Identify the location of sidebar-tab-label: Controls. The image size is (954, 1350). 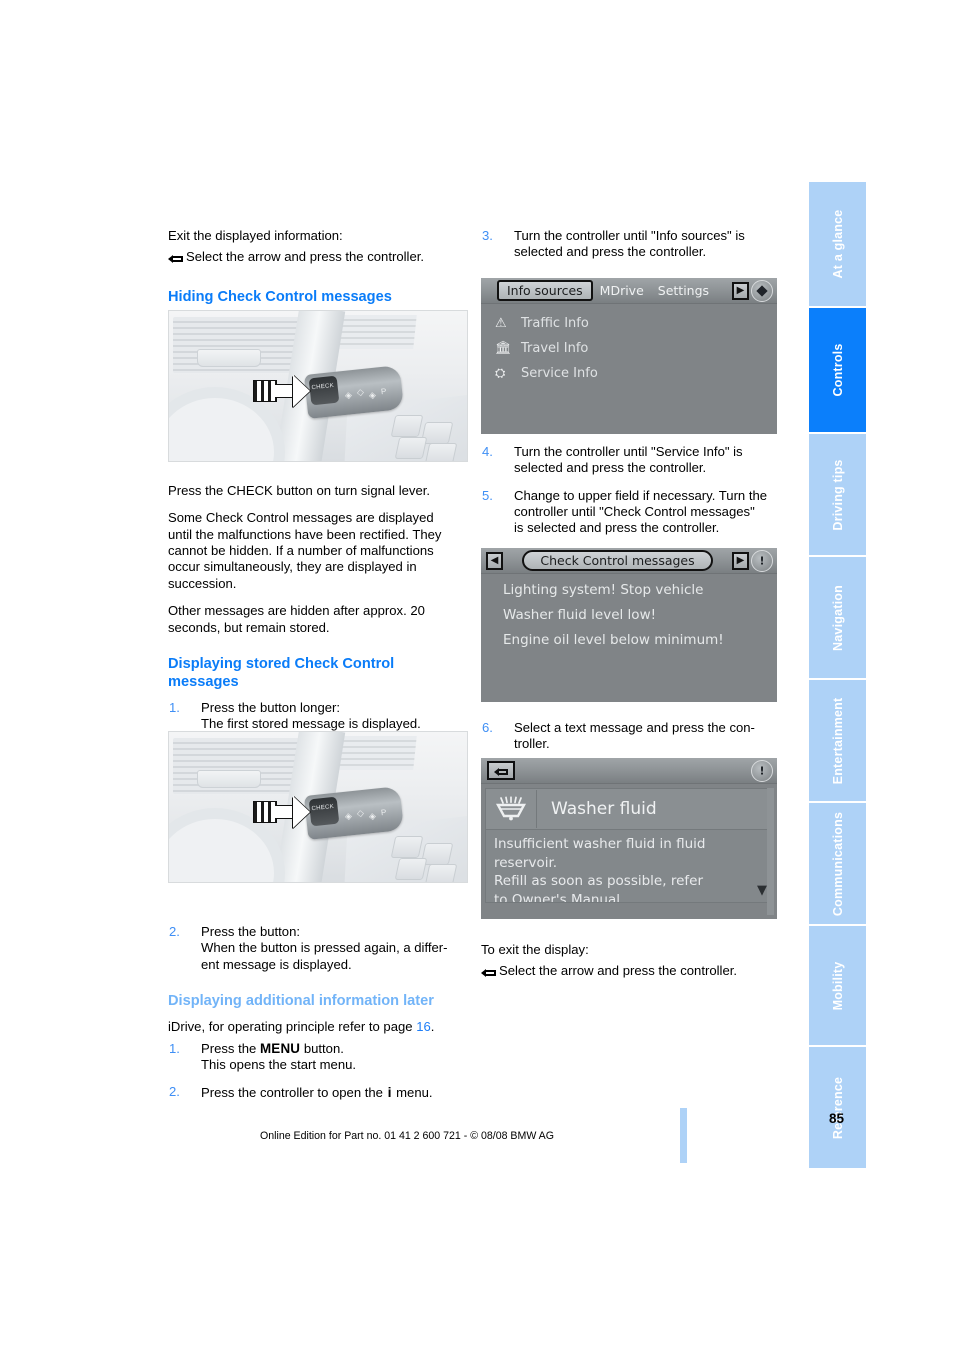
(837, 370).